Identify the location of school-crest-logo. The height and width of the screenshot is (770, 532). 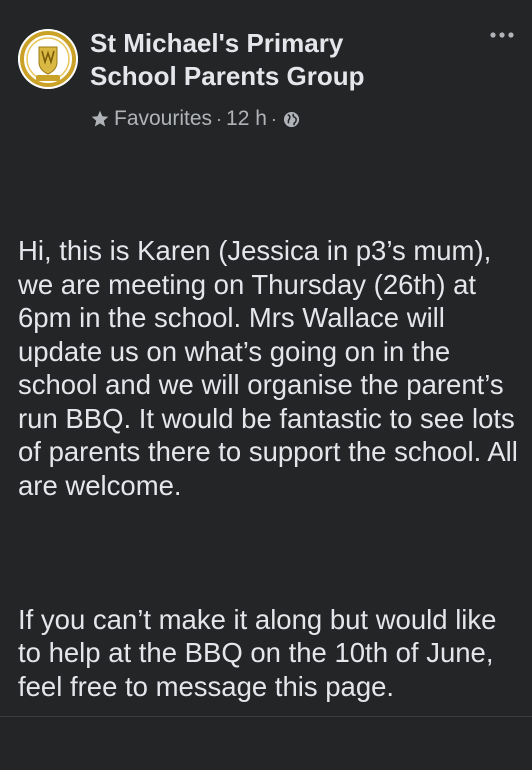
(48, 59).